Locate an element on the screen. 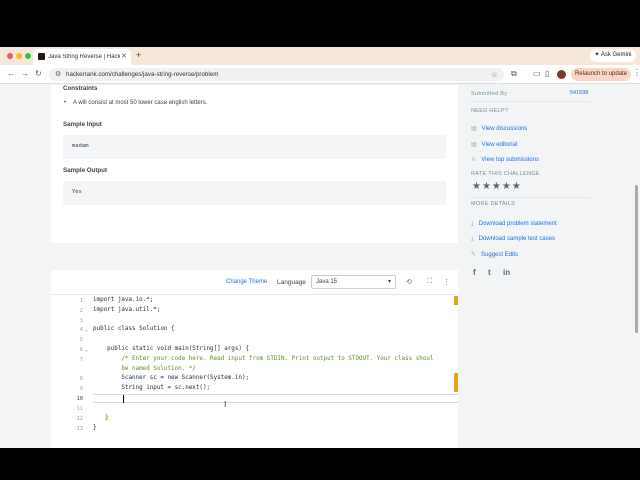 Image resolution: width=640 pixels, height=480 pixels. download-problem-statement-link: ⤓ Download problem statement is located at coordinates (514, 224).